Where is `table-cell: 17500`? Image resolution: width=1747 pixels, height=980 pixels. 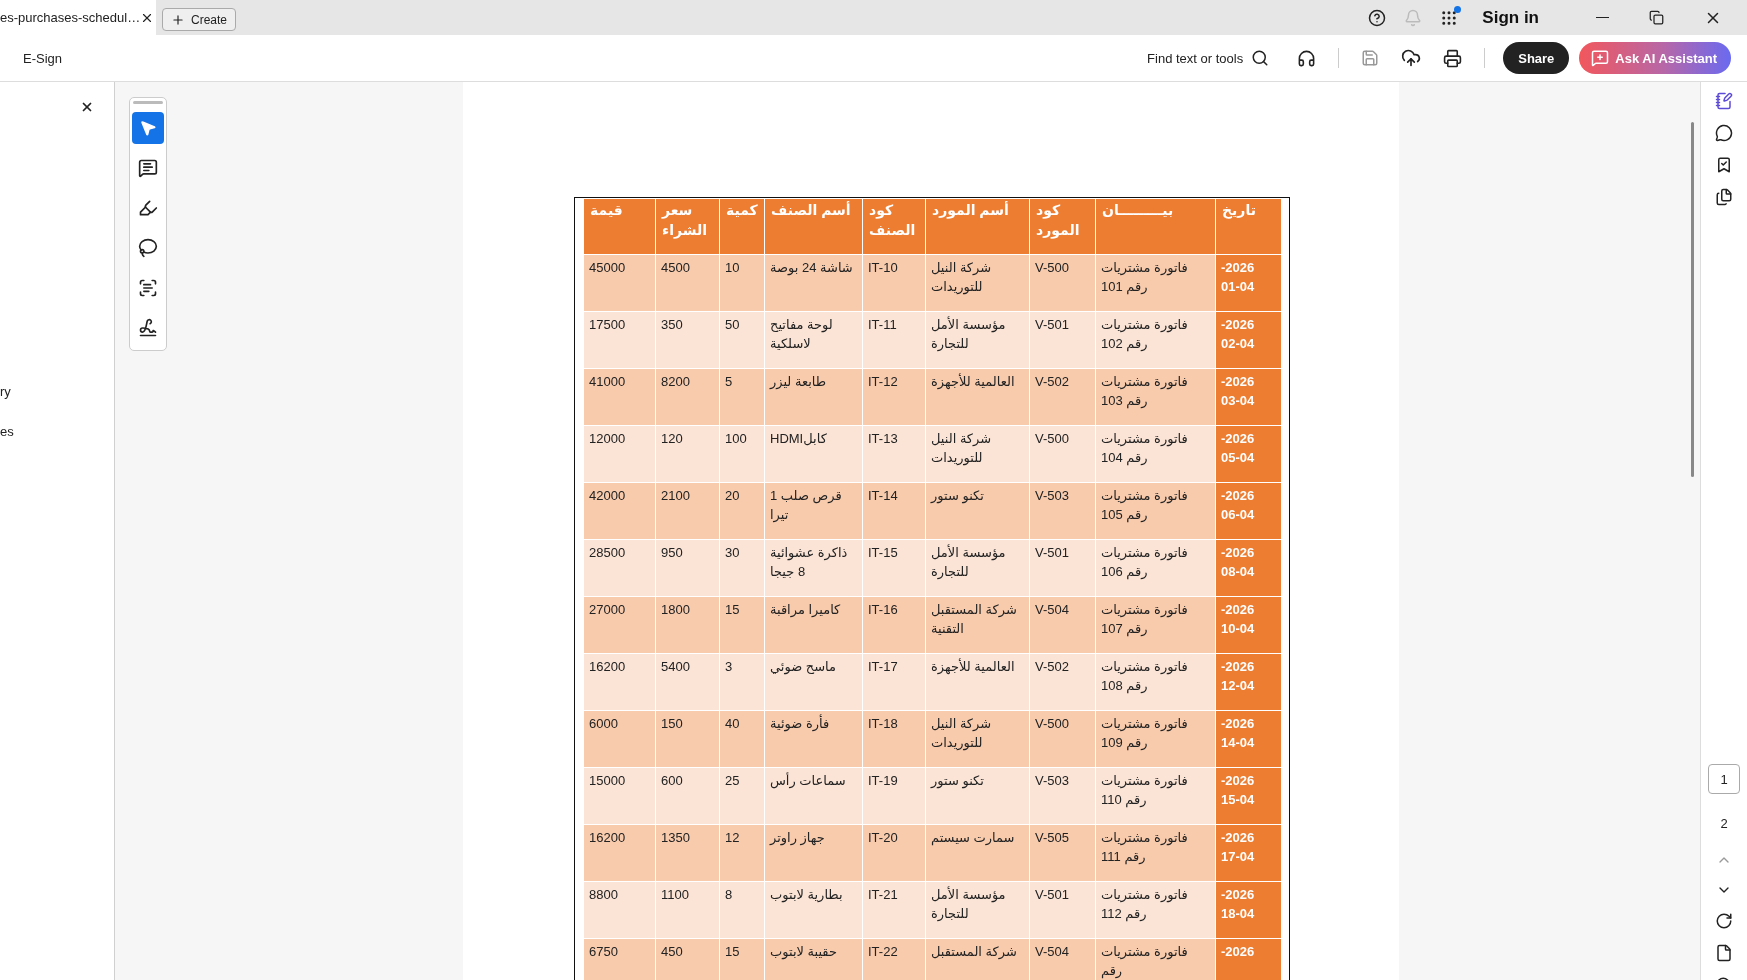
table-cell: 17500 is located at coordinates (619, 340).